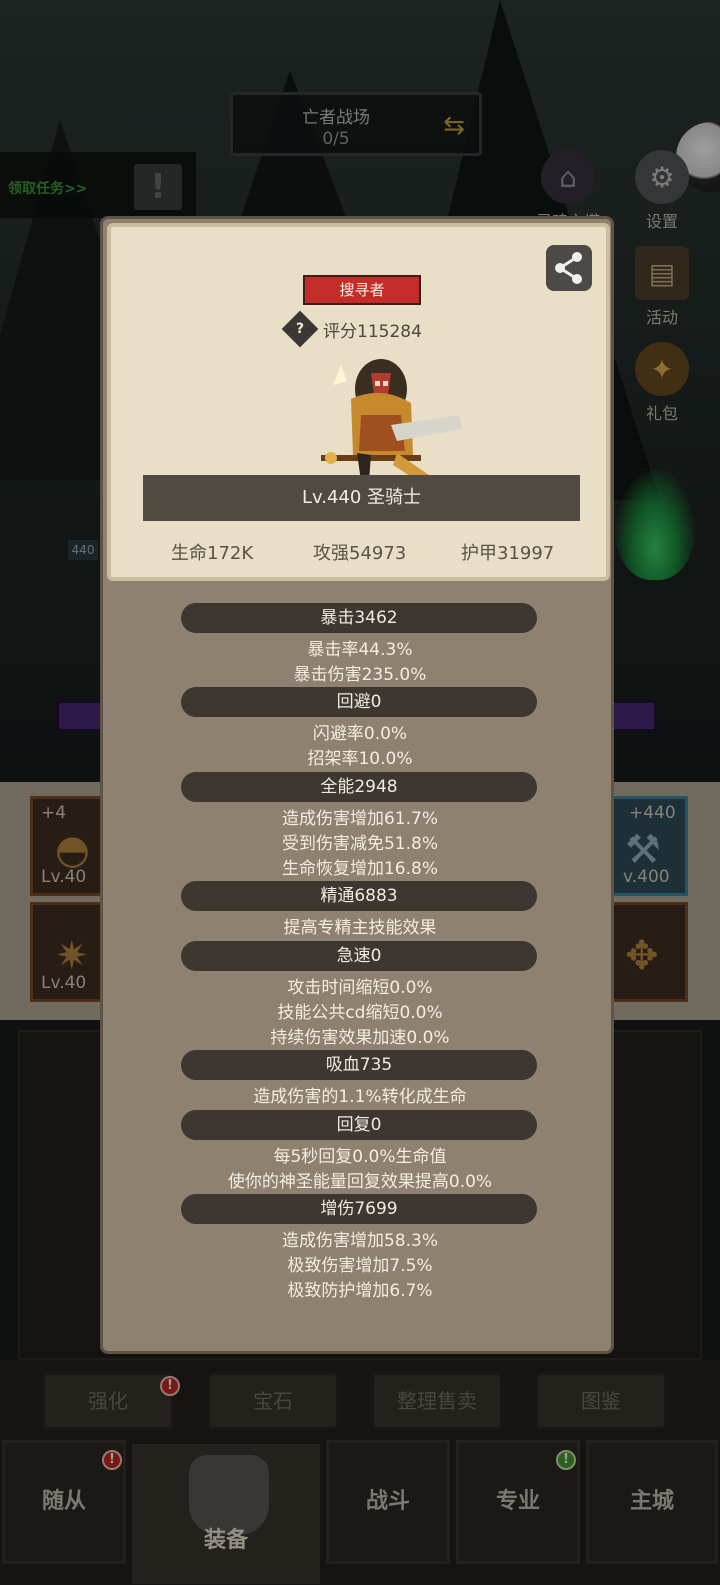 This screenshot has width=720, height=1585. What do you see at coordinates (360, 734) in the screenshot?
I see `stat-line: 闪避率0.0%` at bounding box center [360, 734].